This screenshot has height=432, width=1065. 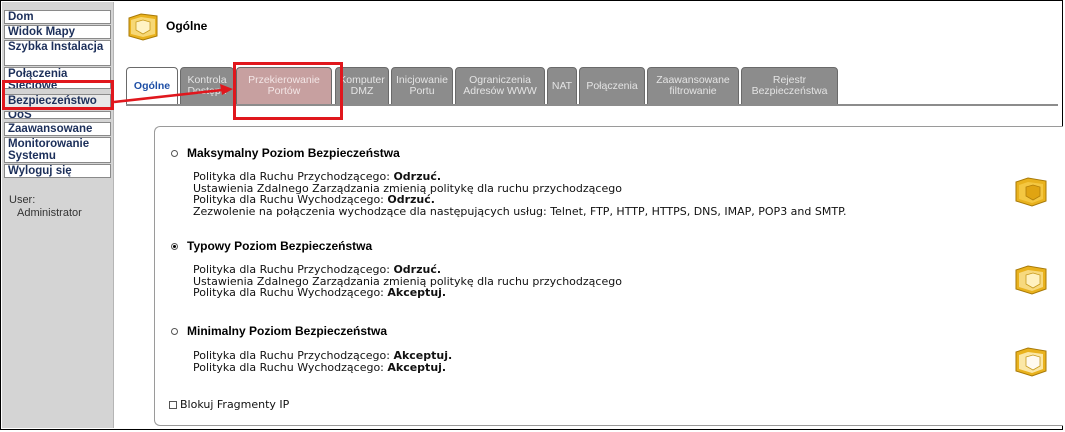 What do you see at coordinates (57, 53) in the screenshot?
I see `sidebar-item-quick-setup: Szybka Instalacja` at bounding box center [57, 53].